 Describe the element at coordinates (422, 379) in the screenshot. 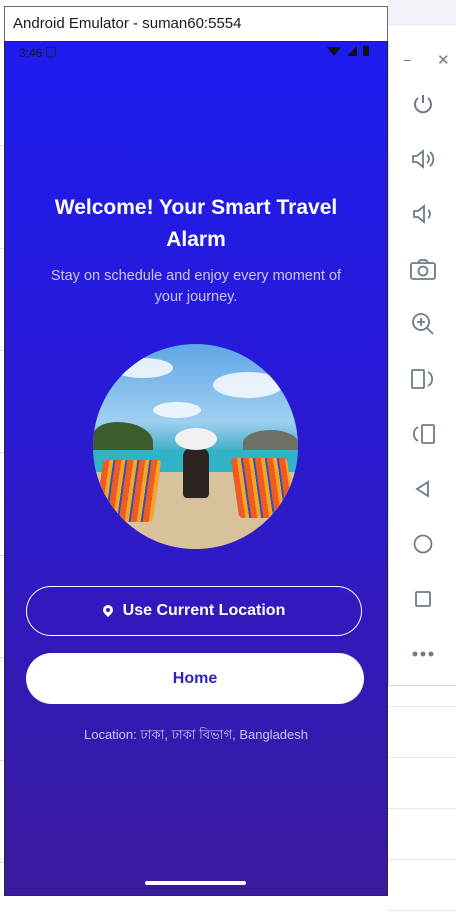

I see `rotate-left-icon` at that location.